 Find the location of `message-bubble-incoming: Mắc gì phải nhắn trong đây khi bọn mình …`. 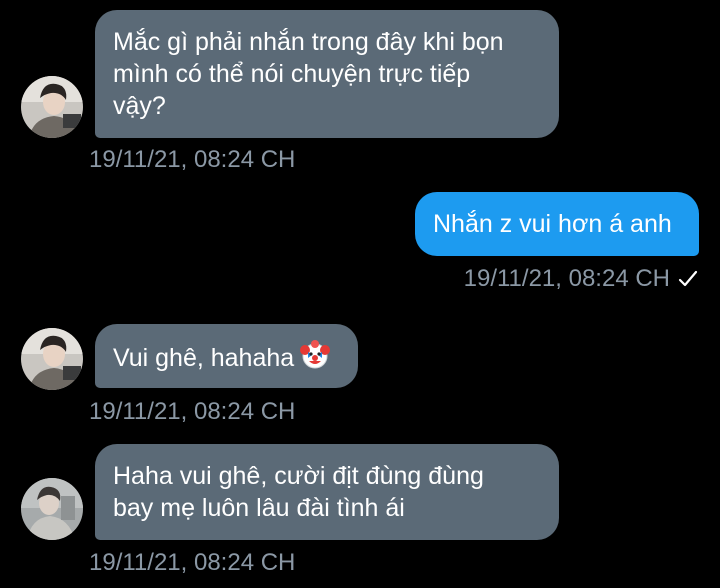

message-bubble-incoming: Mắc gì phải nhắn trong đây khi bọn mình … is located at coordinates (327, 74).